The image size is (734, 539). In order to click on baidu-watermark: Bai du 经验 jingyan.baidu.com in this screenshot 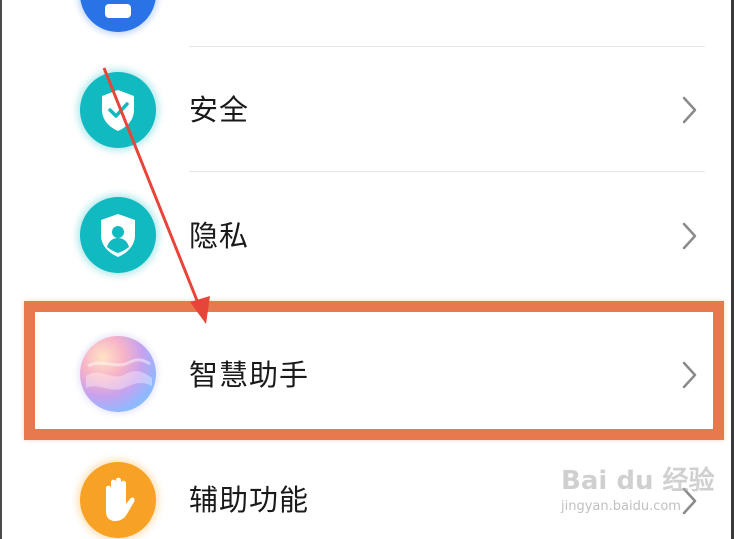, I will do `click(641, 495)`.